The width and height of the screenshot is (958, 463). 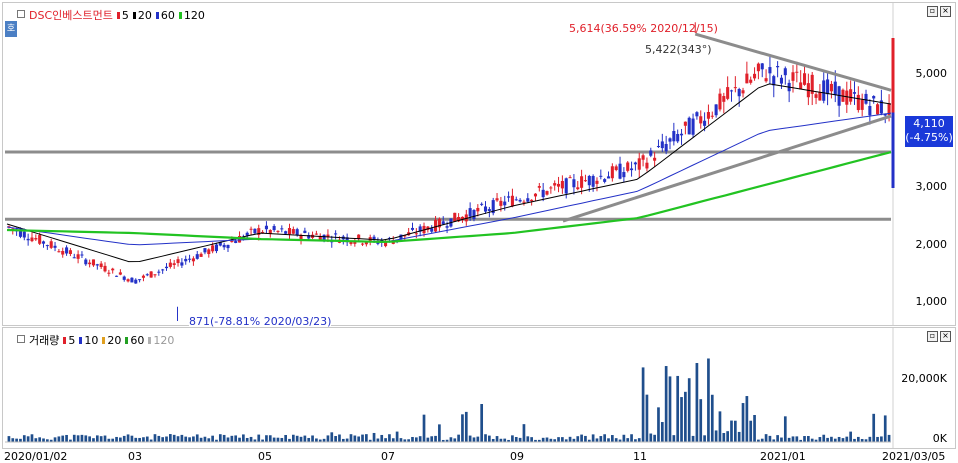 I want to click on volume-pane-buttons: ▫ ×, so click(x=939, y=336).